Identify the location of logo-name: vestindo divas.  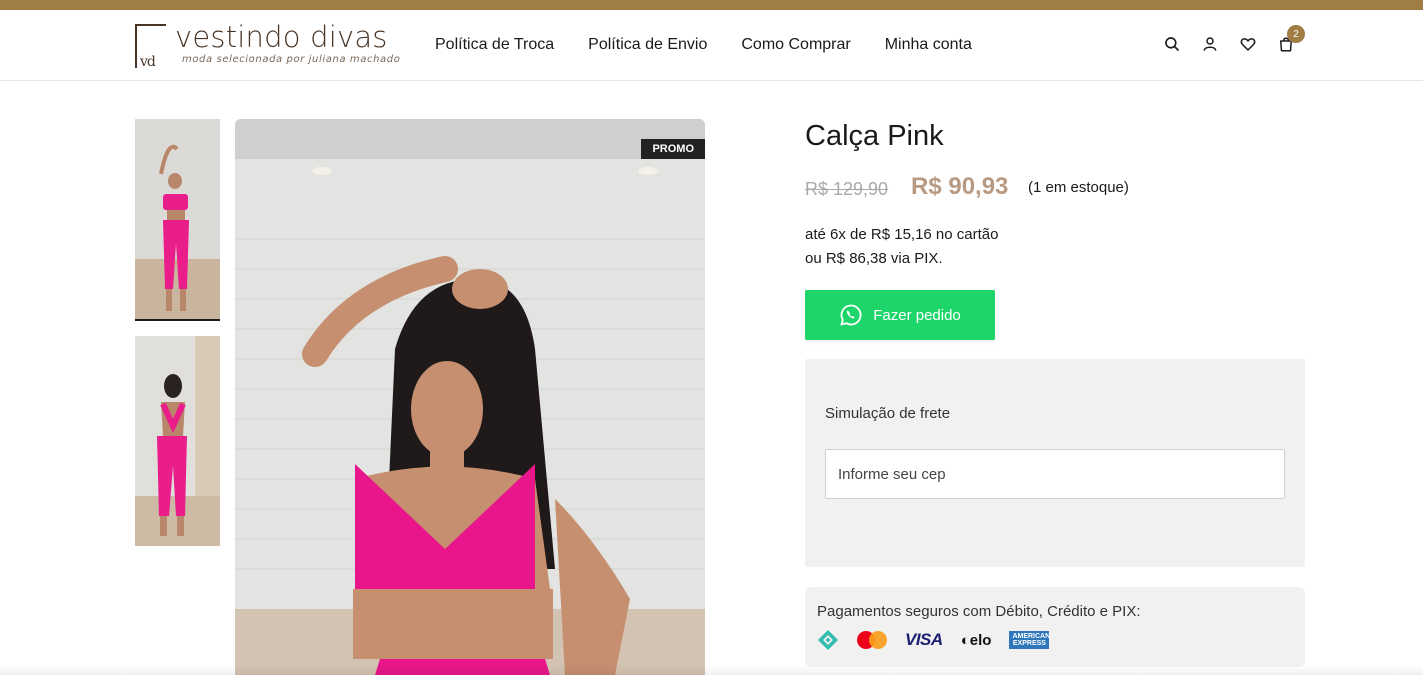
(281, 37).